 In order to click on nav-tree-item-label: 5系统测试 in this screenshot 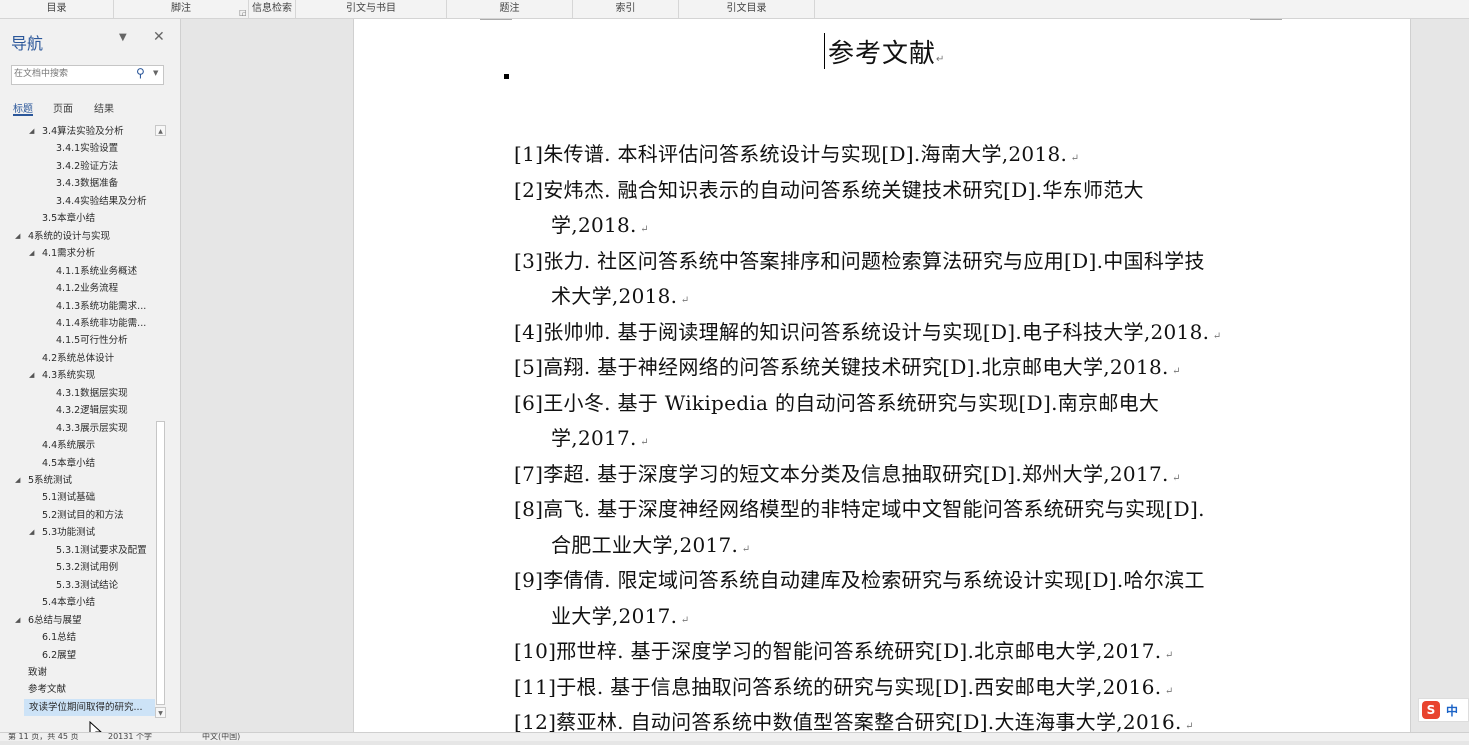, I will do `click(50, 480)`.